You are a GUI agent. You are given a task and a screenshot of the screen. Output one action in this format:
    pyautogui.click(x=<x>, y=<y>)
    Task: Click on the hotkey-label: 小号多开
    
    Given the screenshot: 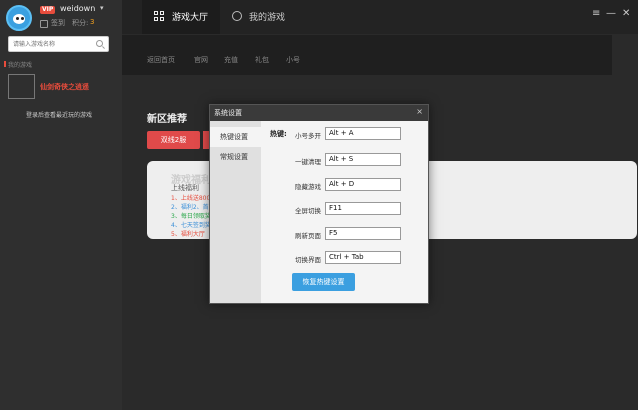 What is the action you would take?
    pyautogui.click(x=308, y=136)
    